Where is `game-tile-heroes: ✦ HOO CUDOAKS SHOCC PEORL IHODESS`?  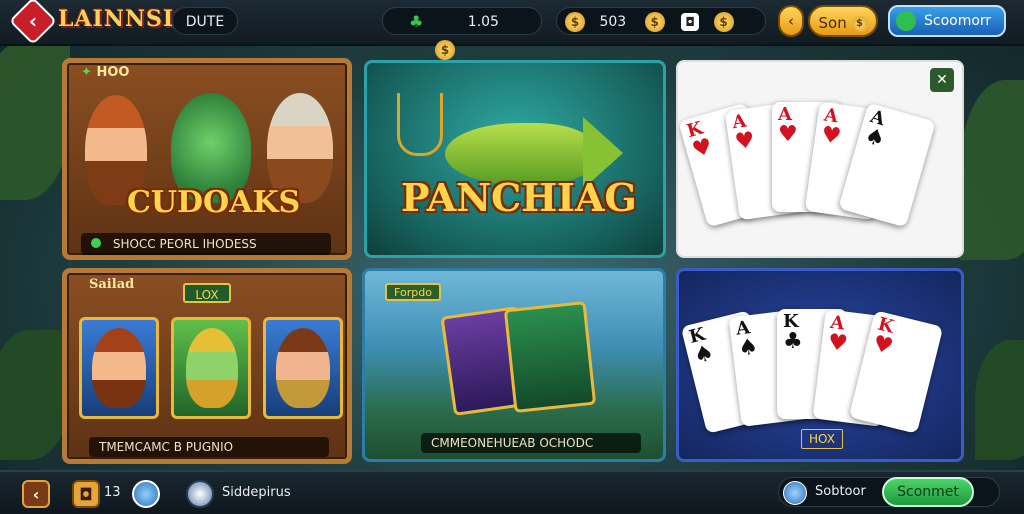 game-tile-heroes: ✦ HOO CUDOAKS SHOCC PEORL IHODESS is located at coordinates (207, 159).